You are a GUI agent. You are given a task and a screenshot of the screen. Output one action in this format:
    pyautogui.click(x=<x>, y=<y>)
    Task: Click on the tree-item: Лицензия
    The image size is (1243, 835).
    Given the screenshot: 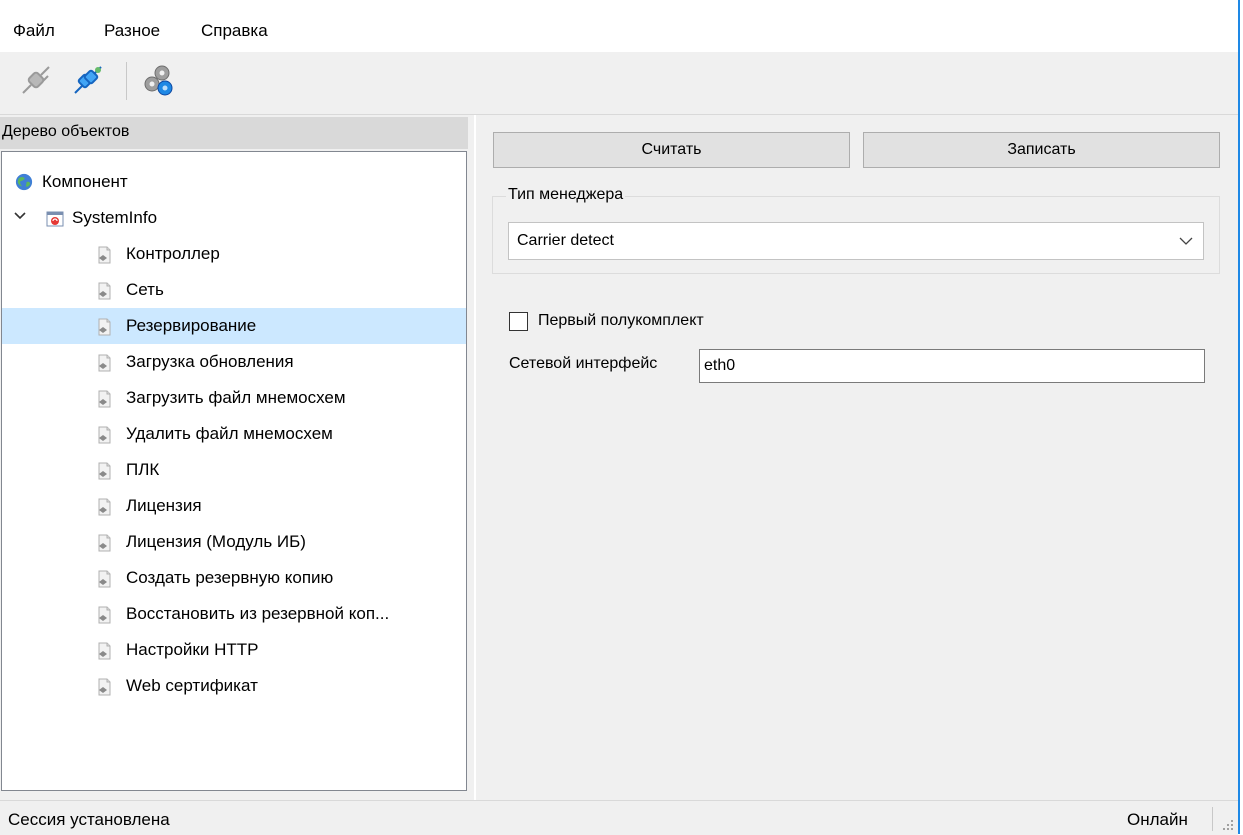 What is the action you would take?
    pyautogui.click(x=234, y=506)
    